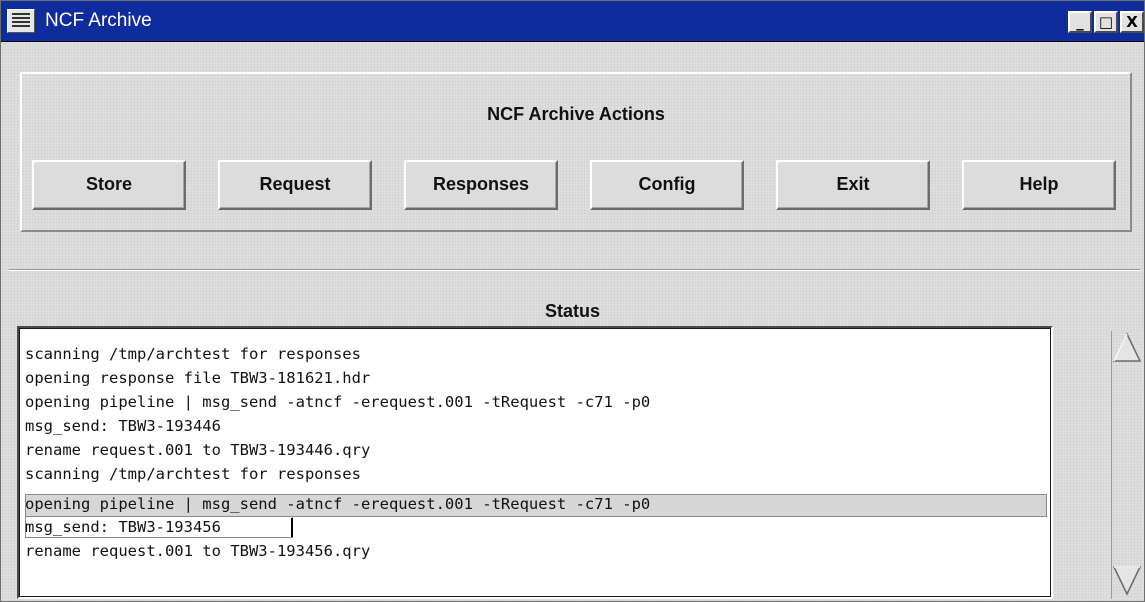 This screenshot has height=602, width=1145. Describe the element at coordinates (574, 270) in the screenshot. I see `section-divider` at that location.